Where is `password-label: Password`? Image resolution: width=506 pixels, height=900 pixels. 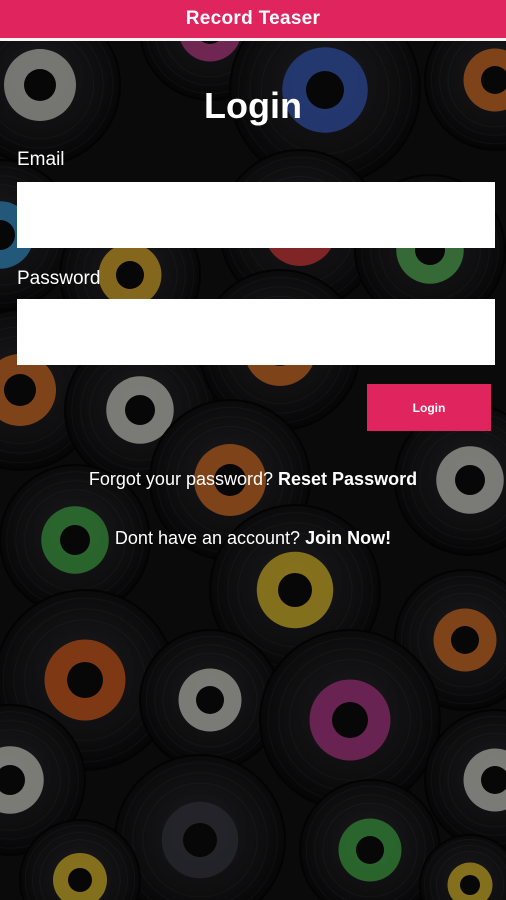
password-label: Password is located at coordinates (59, 278).